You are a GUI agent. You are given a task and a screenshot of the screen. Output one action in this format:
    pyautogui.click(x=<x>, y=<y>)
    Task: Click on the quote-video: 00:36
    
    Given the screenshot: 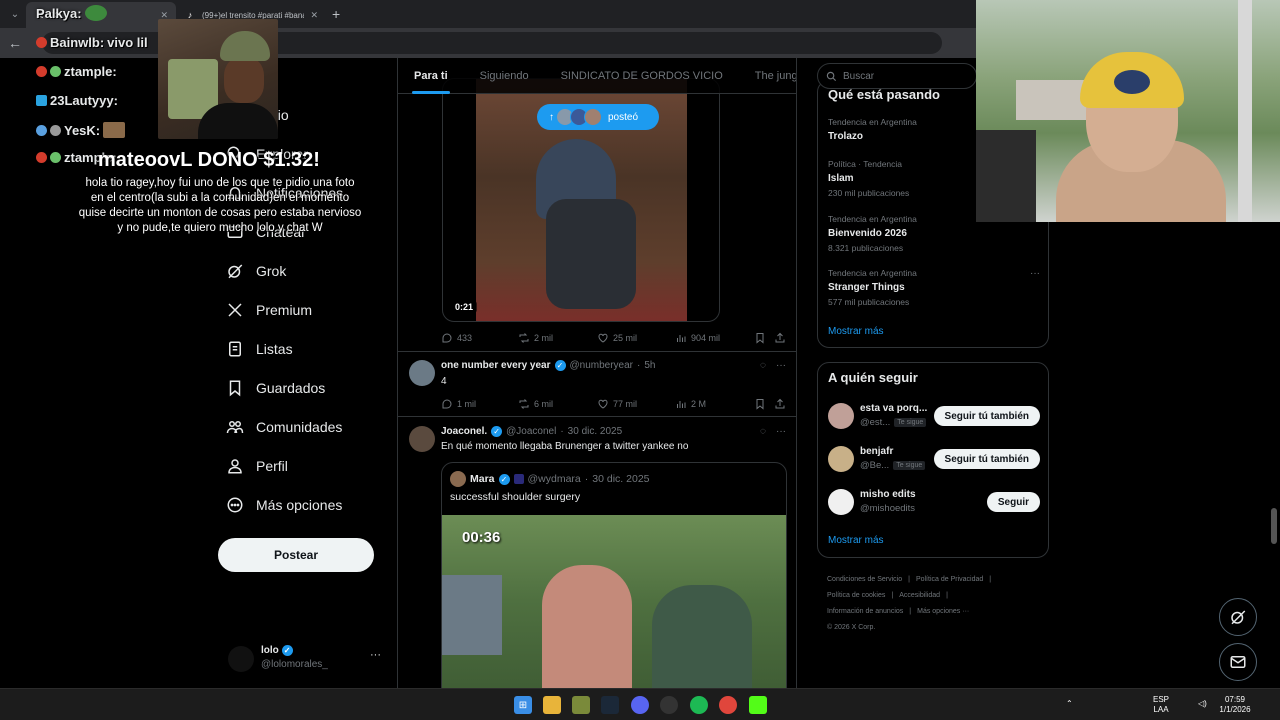 What is the action you would take?
    pyautogui.click(x=614, y=601)
    